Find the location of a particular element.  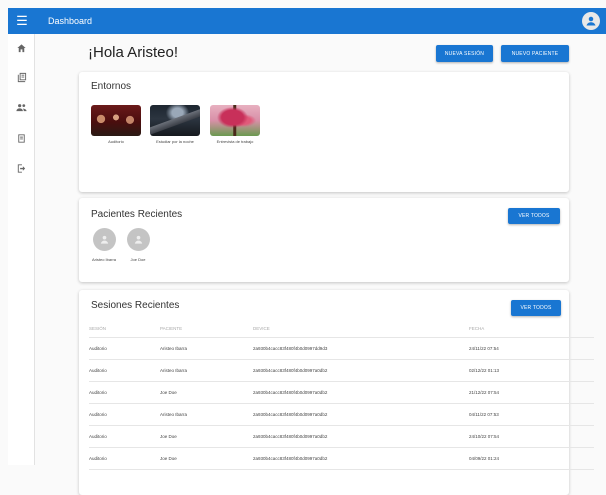

patient-name: Aristeo Ibarra is located at coordinates (103, 259).